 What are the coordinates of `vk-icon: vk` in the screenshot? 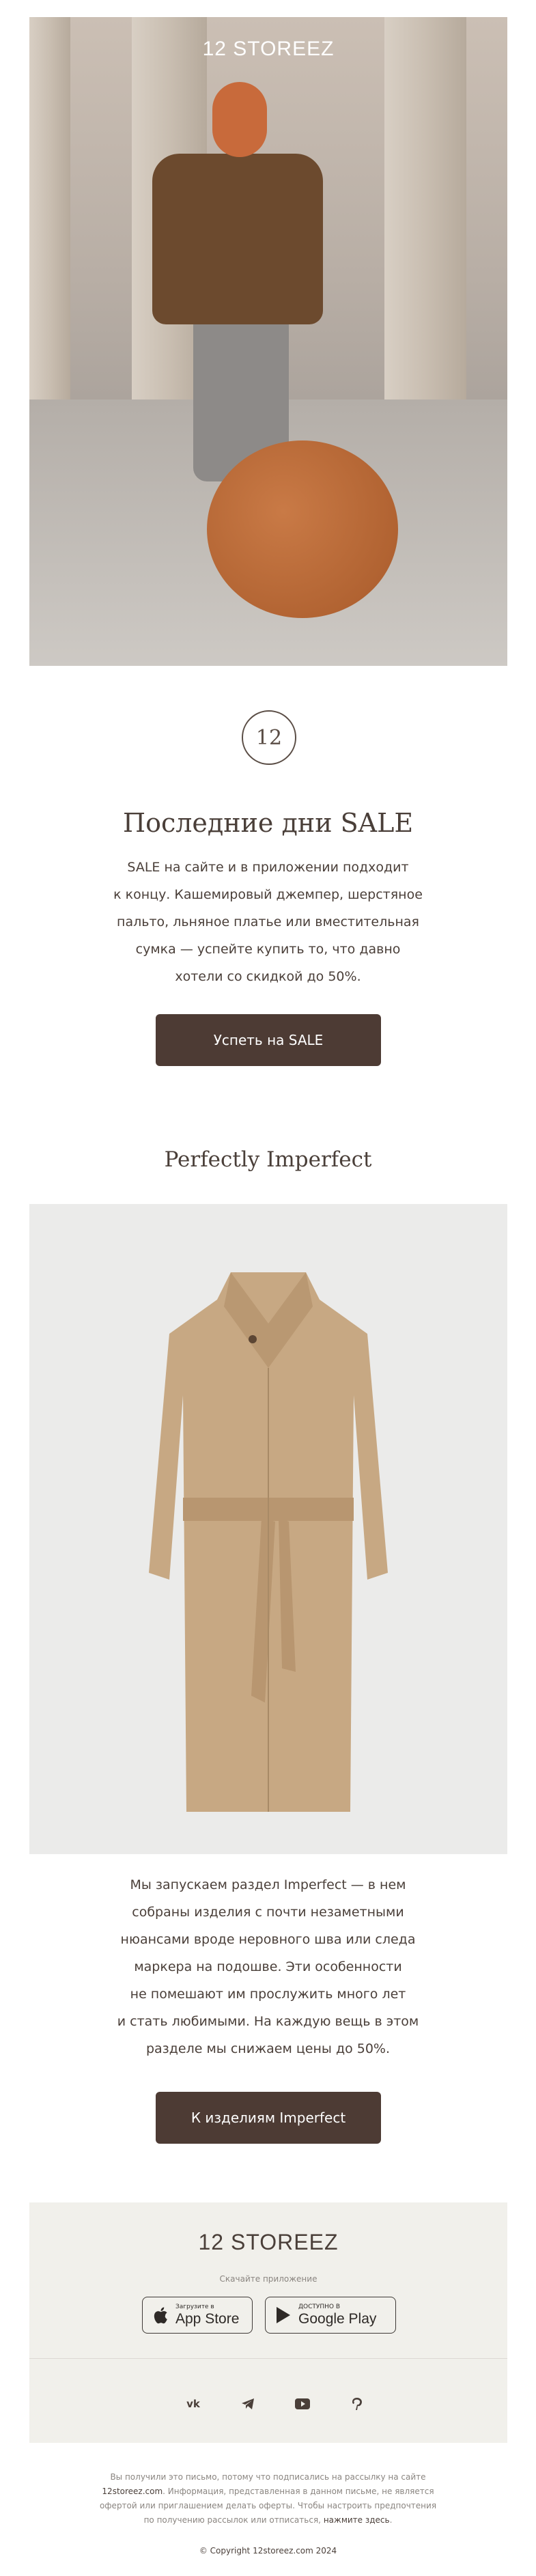 It's located at (193, 2404).